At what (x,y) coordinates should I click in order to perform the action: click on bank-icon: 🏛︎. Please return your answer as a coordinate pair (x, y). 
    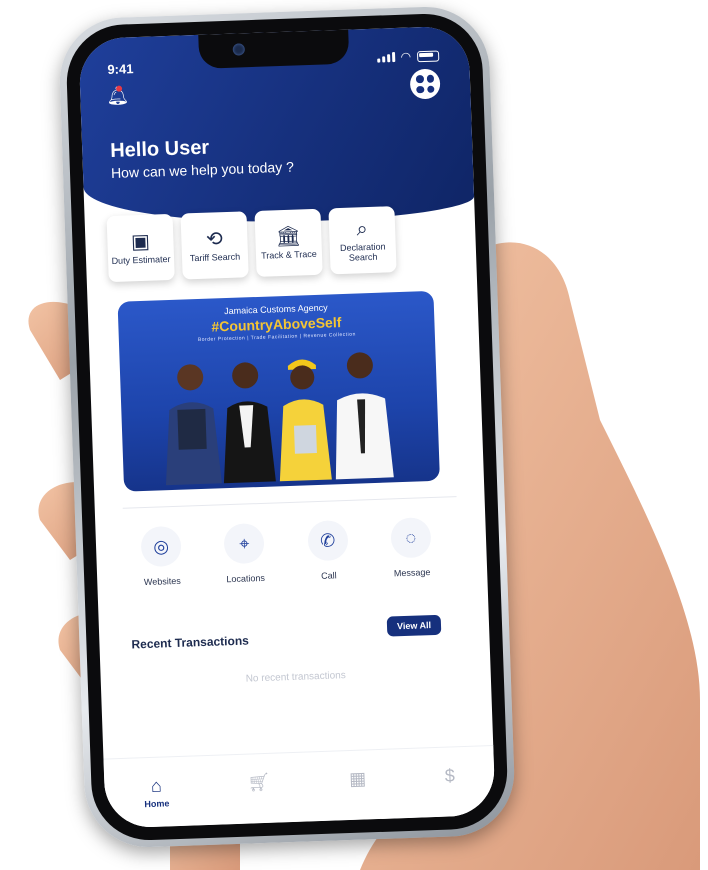
    Looking at the image, I should click on (288, 236).